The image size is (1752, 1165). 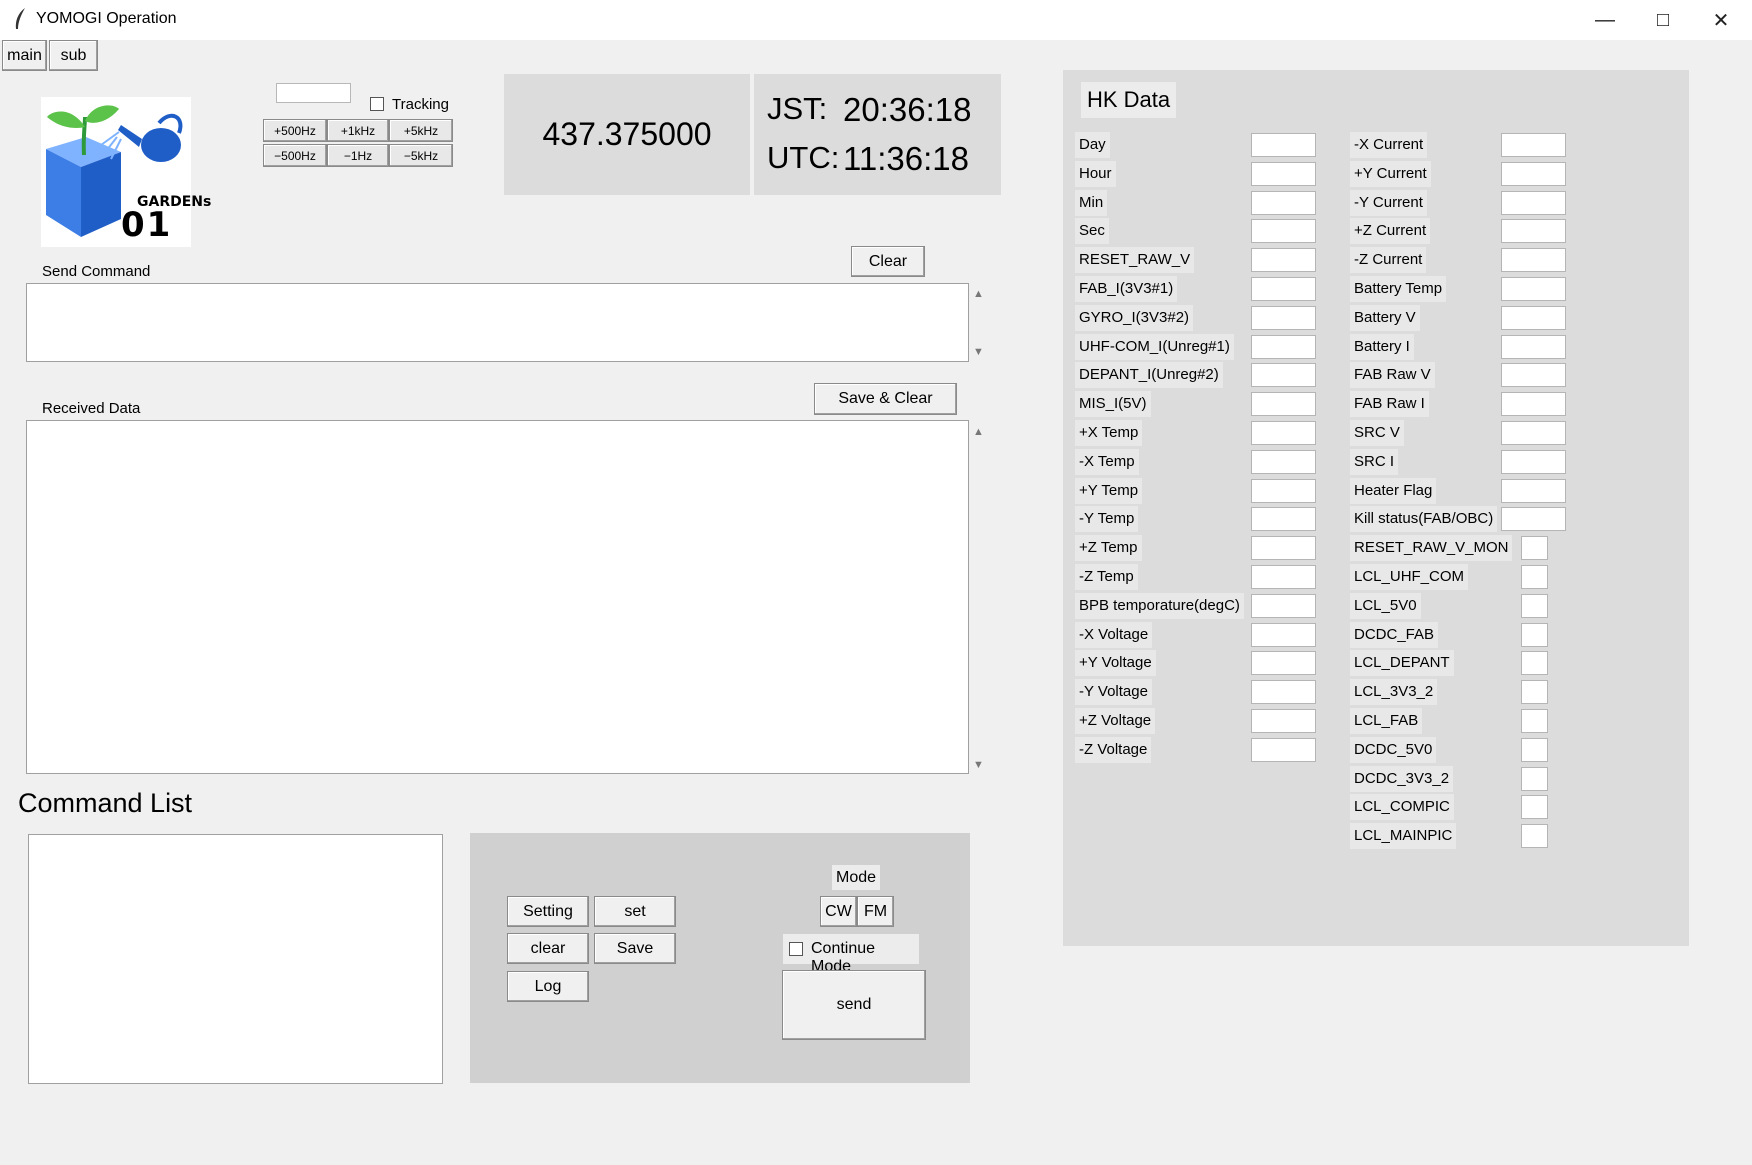 I want to click on hk-label: SRC V, so click(x=1377, y=433).